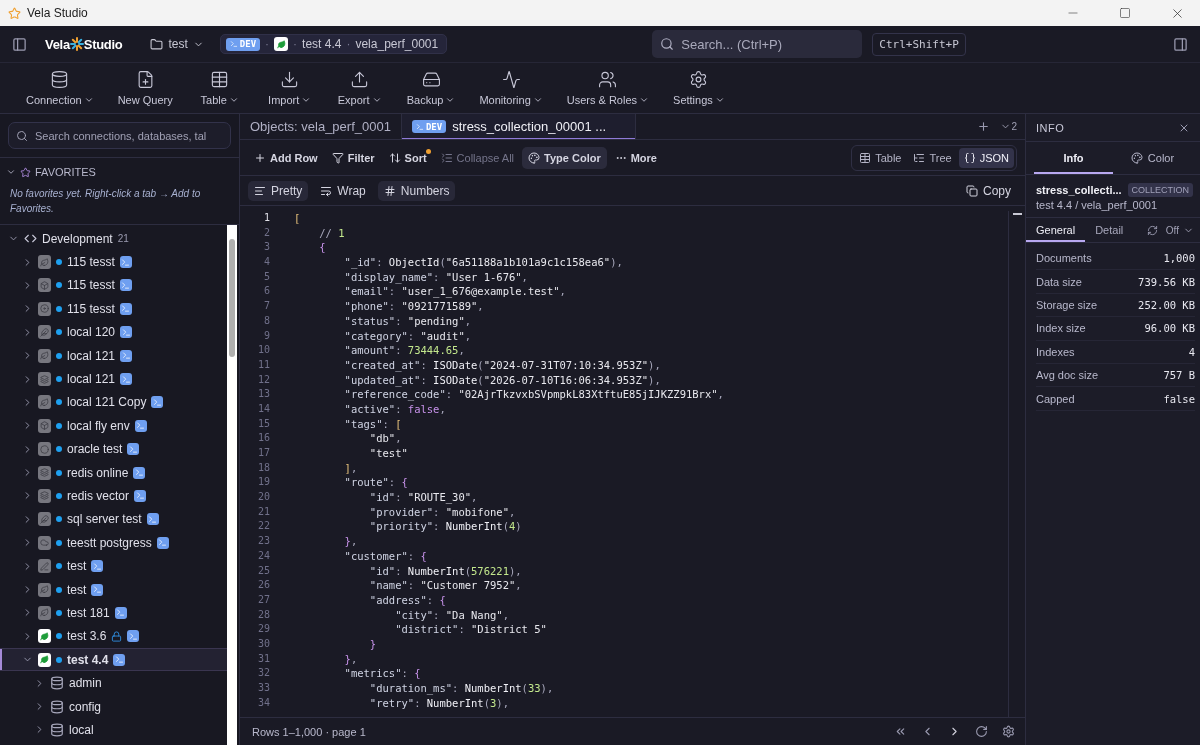 This screenshot has width=1200, height=745. I want to click on connection-item: sql server test, so click(113, 519).